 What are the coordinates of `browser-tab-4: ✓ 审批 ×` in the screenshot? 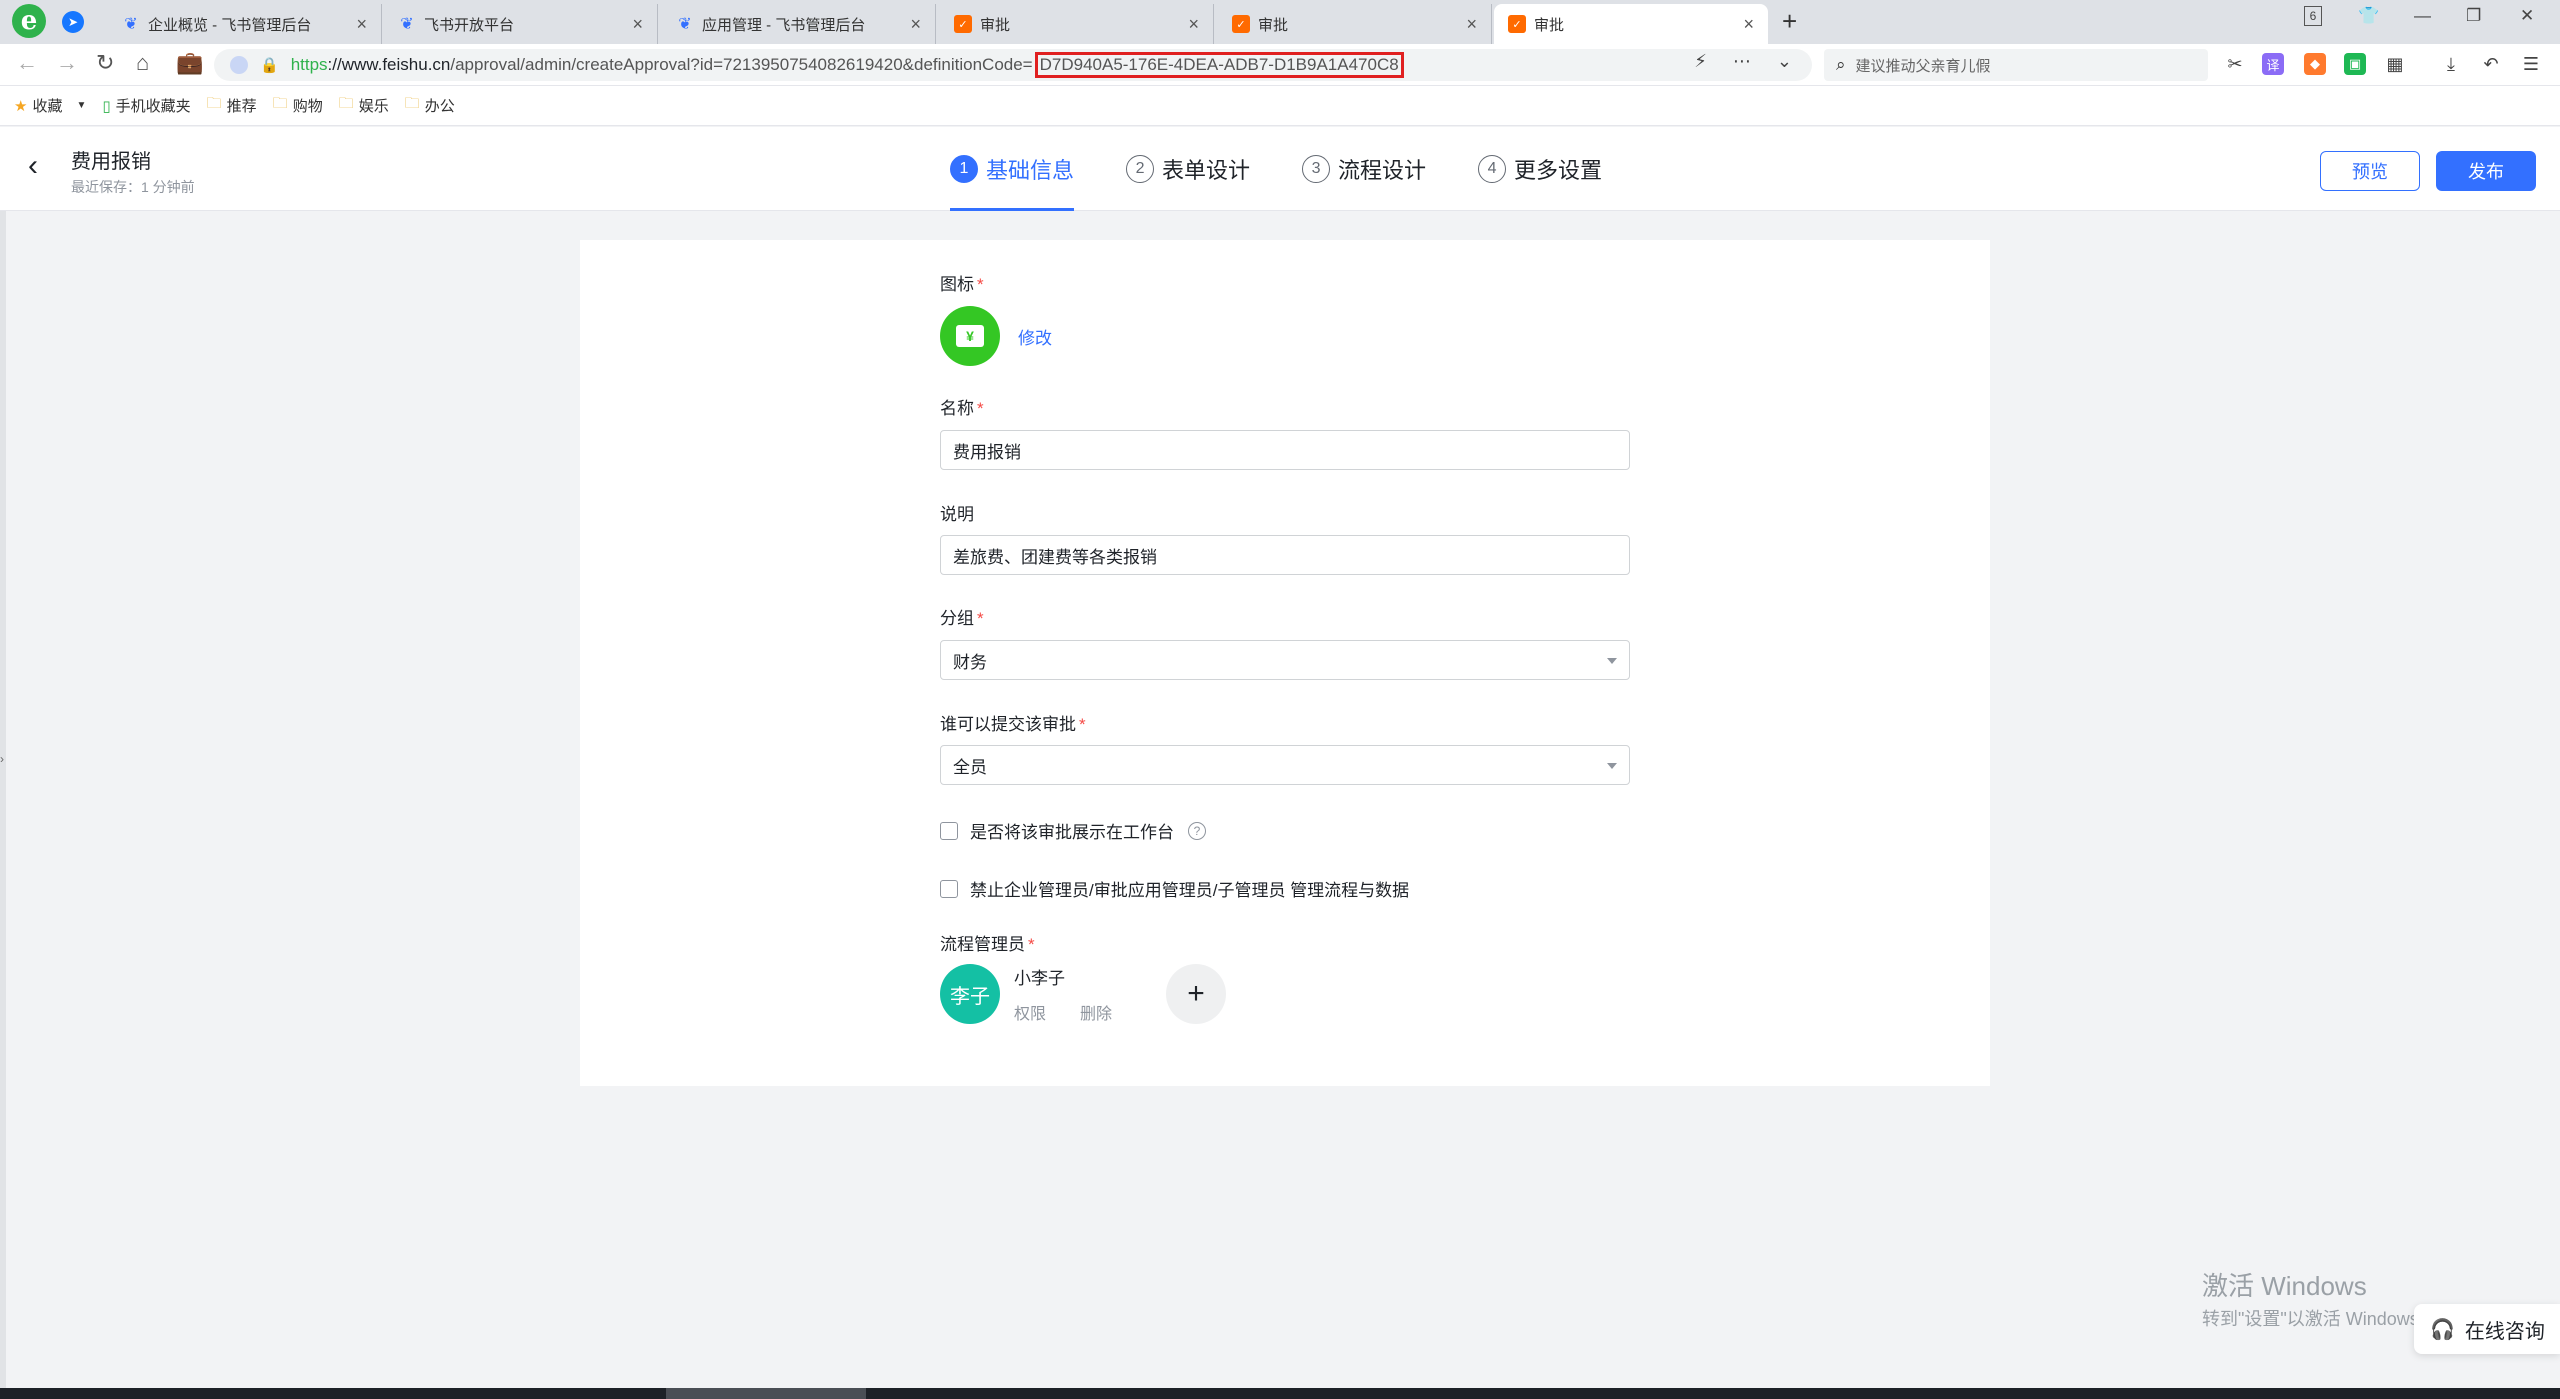 It's located at (1077, 24).